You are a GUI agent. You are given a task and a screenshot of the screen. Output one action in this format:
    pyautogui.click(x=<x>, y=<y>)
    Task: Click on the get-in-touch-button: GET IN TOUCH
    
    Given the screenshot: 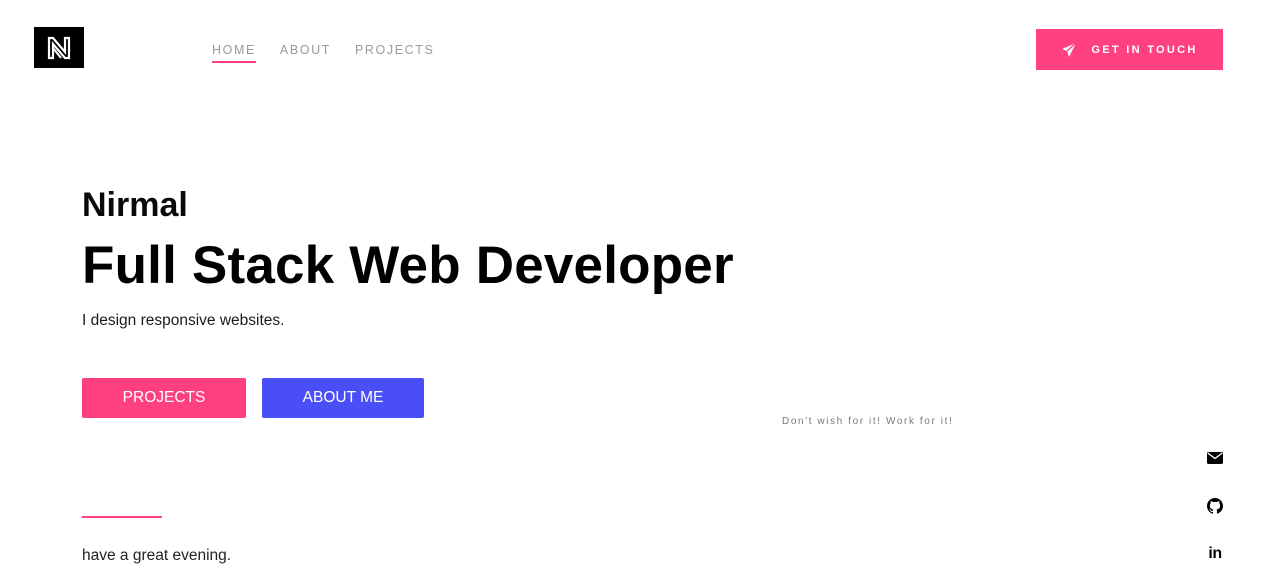 What is the action you would take?
    pyautogui.click(x=1129, y=49)
    